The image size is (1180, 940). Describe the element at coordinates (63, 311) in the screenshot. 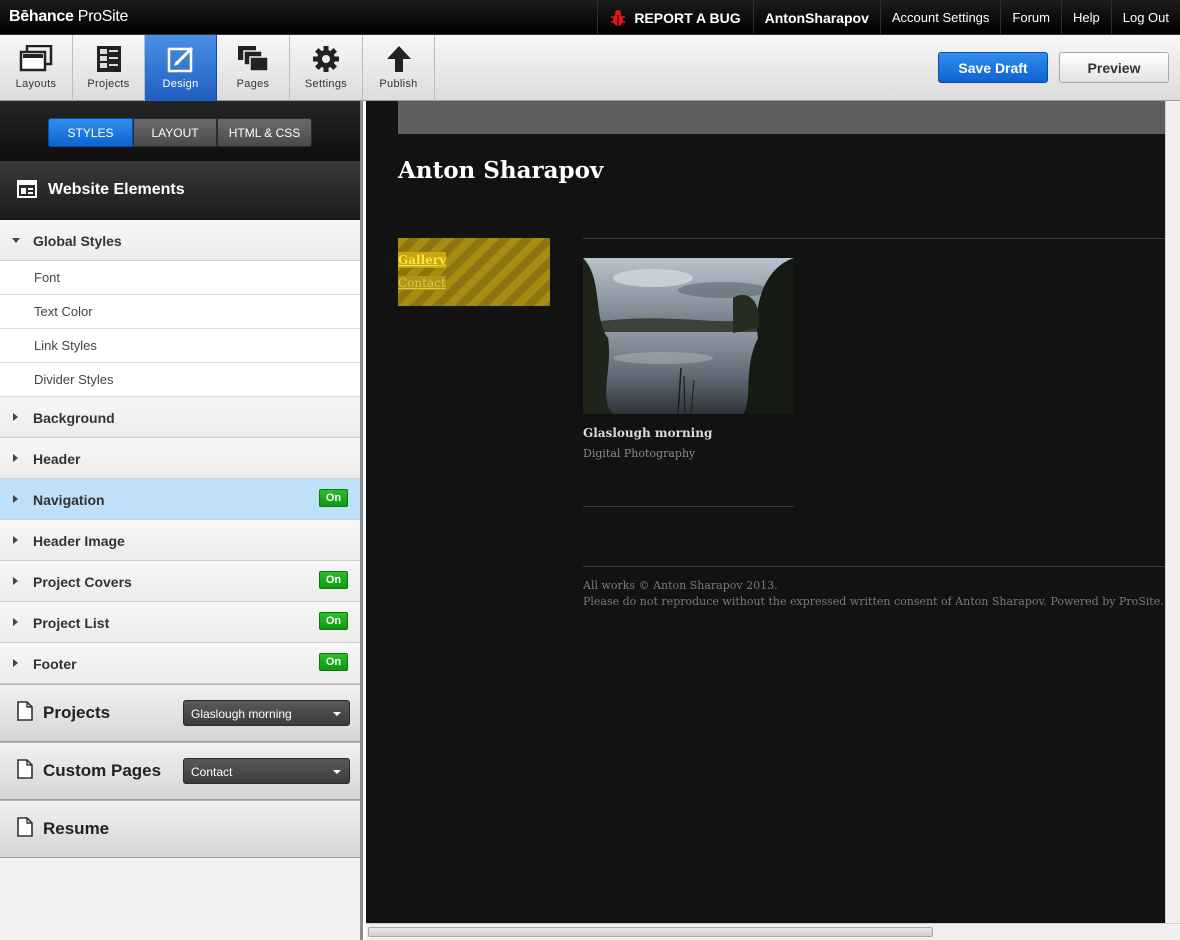

I see `sub-item-label: Text Color` at that location.